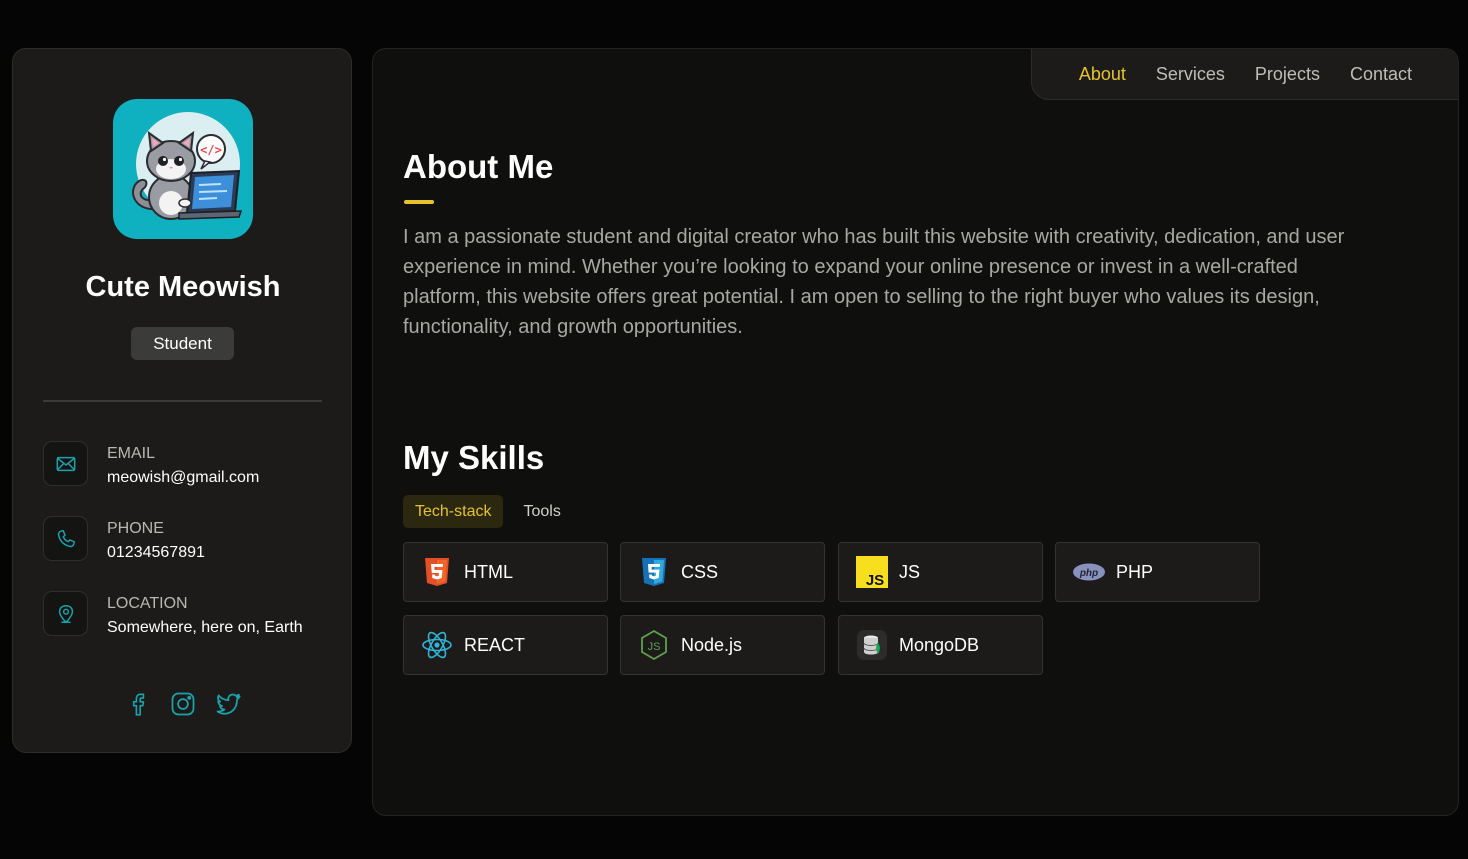 The height and width of the screenshot is (859, 1468). I want to click on nav-projects: Projects, so click(1287, 74).